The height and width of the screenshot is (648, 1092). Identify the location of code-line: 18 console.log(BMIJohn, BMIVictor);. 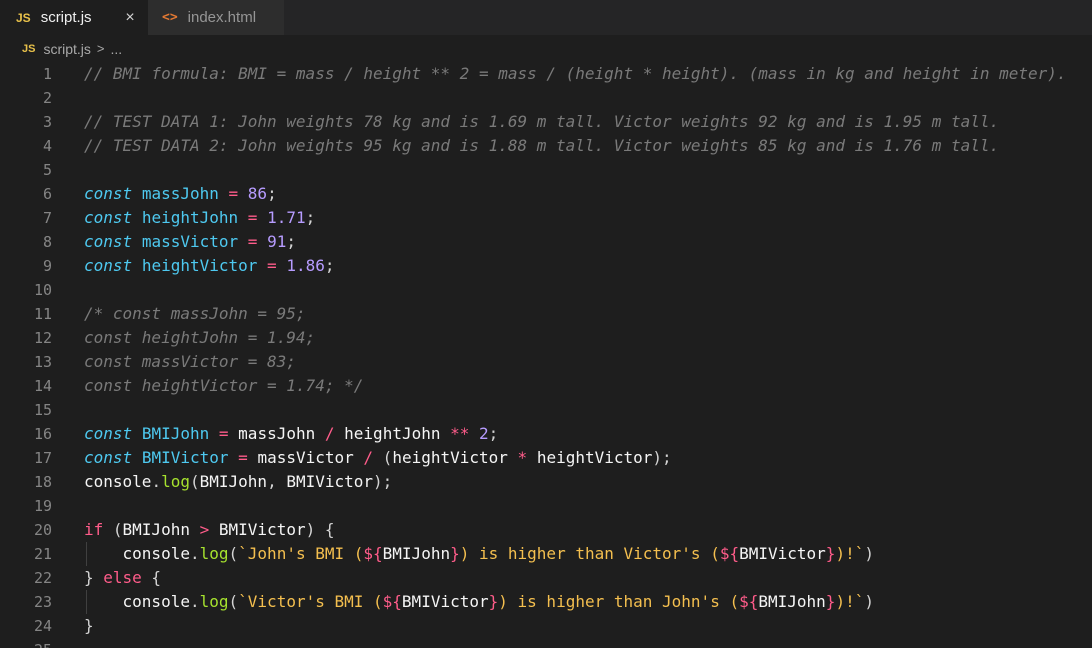
(546, 482).